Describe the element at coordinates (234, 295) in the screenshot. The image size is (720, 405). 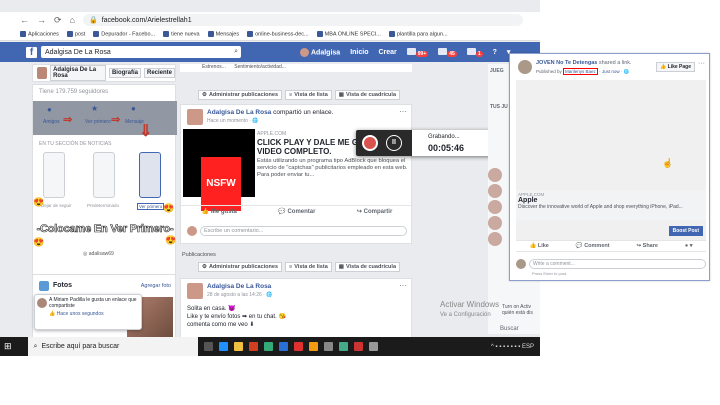
I see `post-time: 28 de agosto a las 14:26` at that location.